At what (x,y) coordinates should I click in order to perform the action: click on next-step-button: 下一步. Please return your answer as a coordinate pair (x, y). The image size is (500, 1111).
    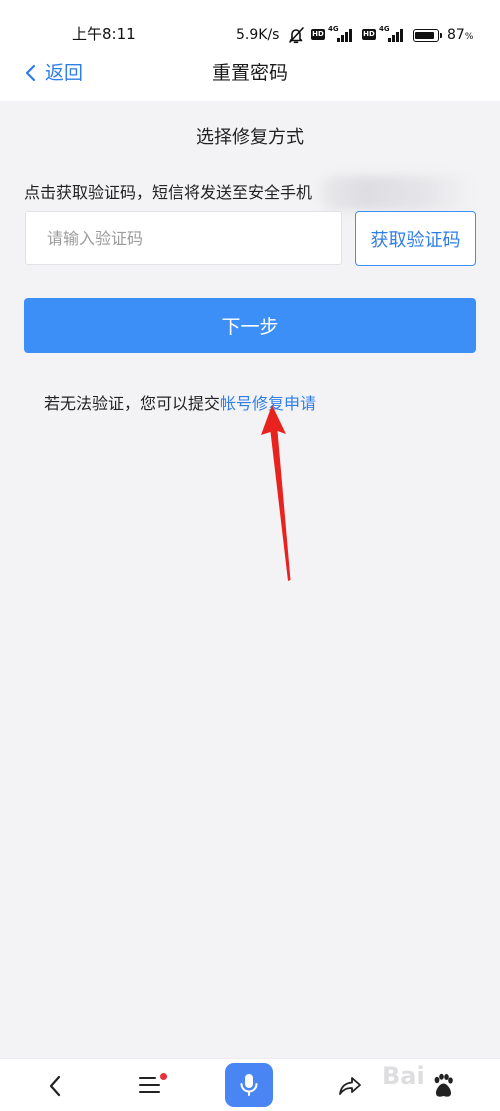
    Looking at the image, I should click on (250, 325).